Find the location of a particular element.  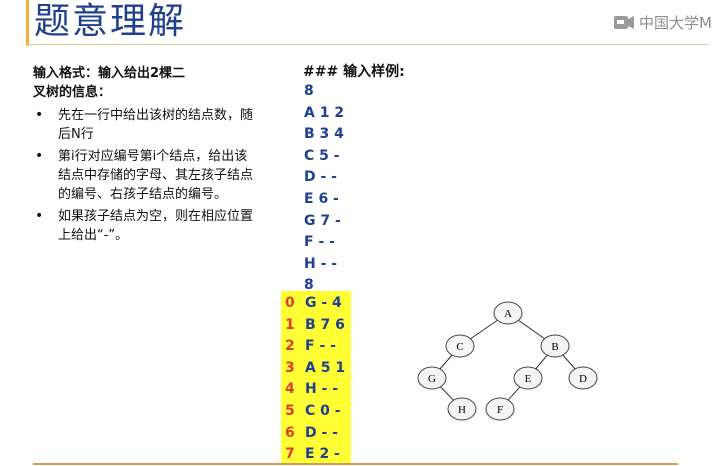

row-value: C 0 - is located at coordinates (323, 410).